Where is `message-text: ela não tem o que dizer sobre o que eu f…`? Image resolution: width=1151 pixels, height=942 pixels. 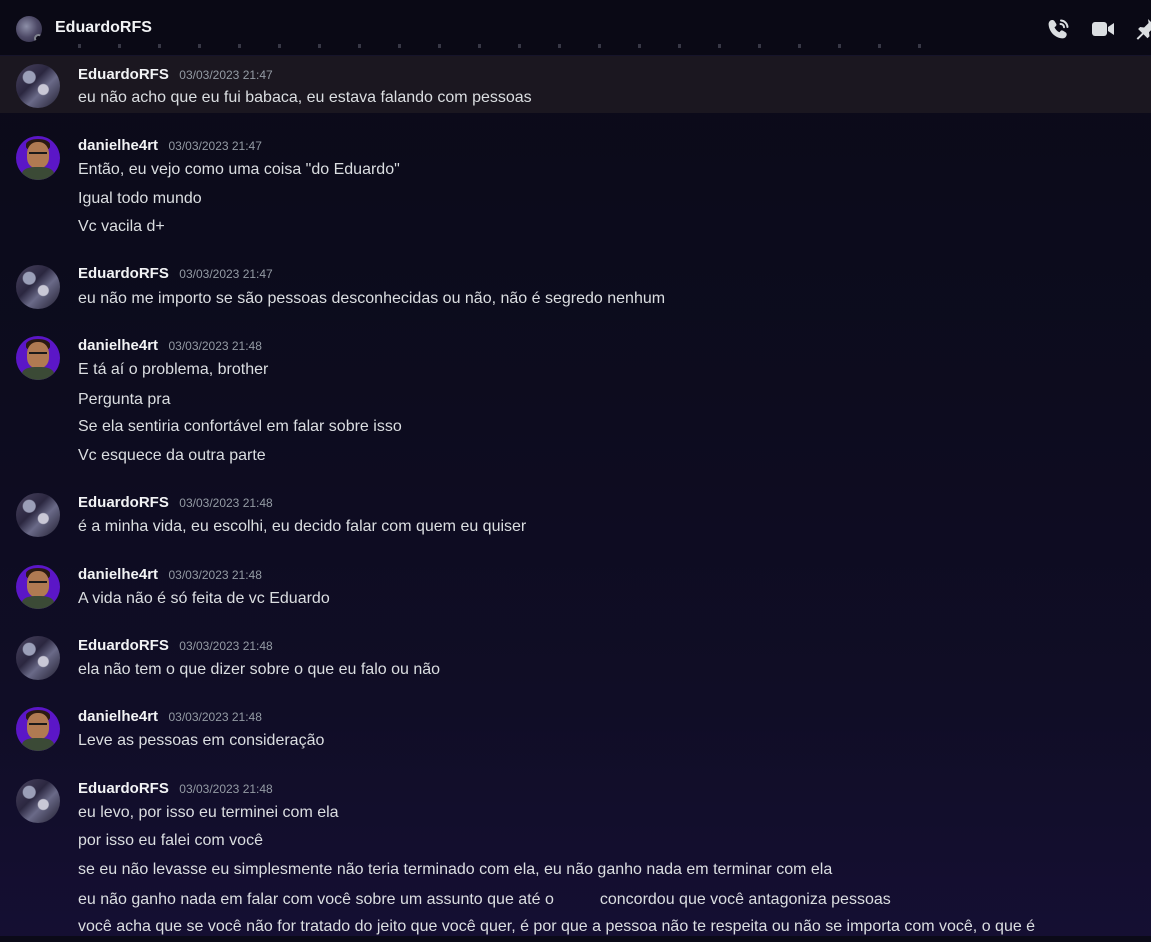 message-text: ela não tem o que dizer sobre o que eu f… is located at coordinates (259, 669).